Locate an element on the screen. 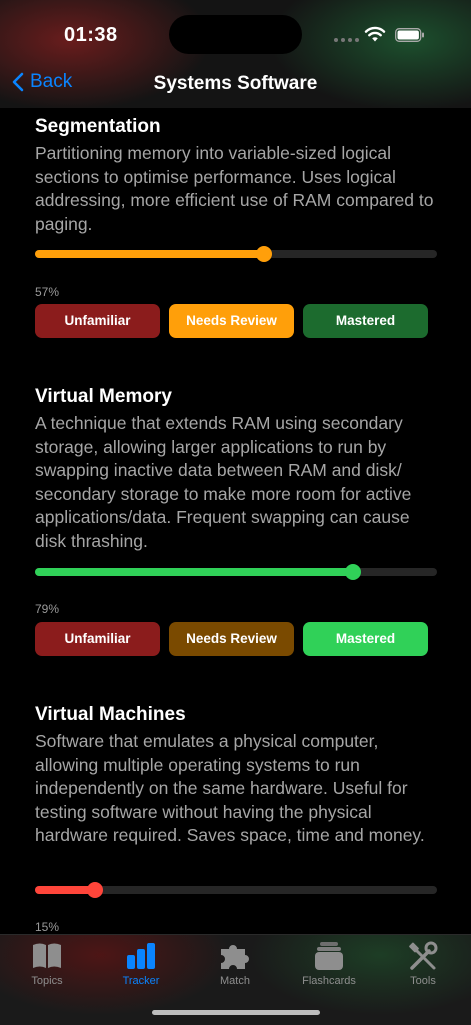 The height and width of the screenshot is (1025, 471). puzzle-icon is located at coordinates (235, 957).